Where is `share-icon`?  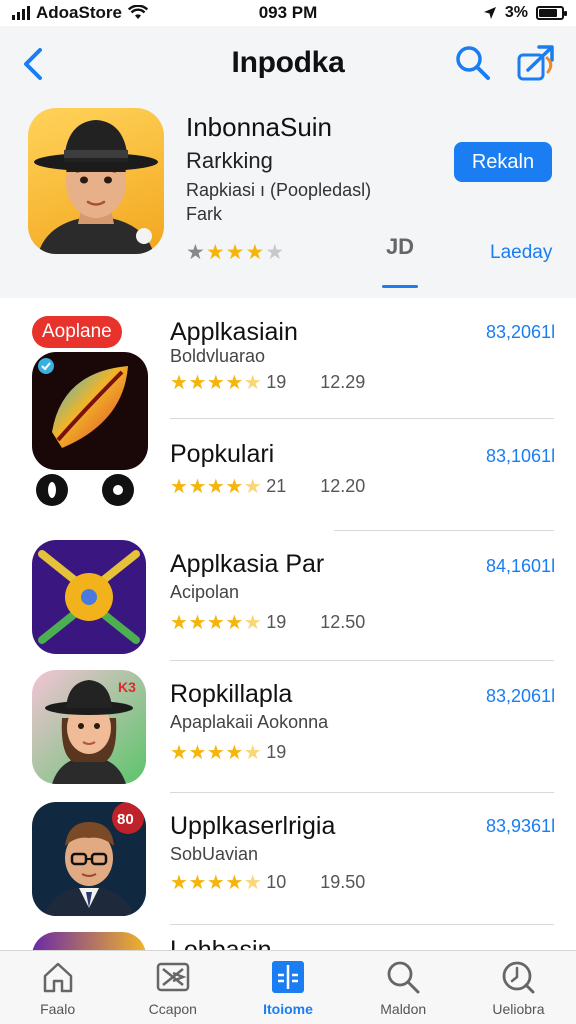
share-icon is located at coordinates (535, 63).